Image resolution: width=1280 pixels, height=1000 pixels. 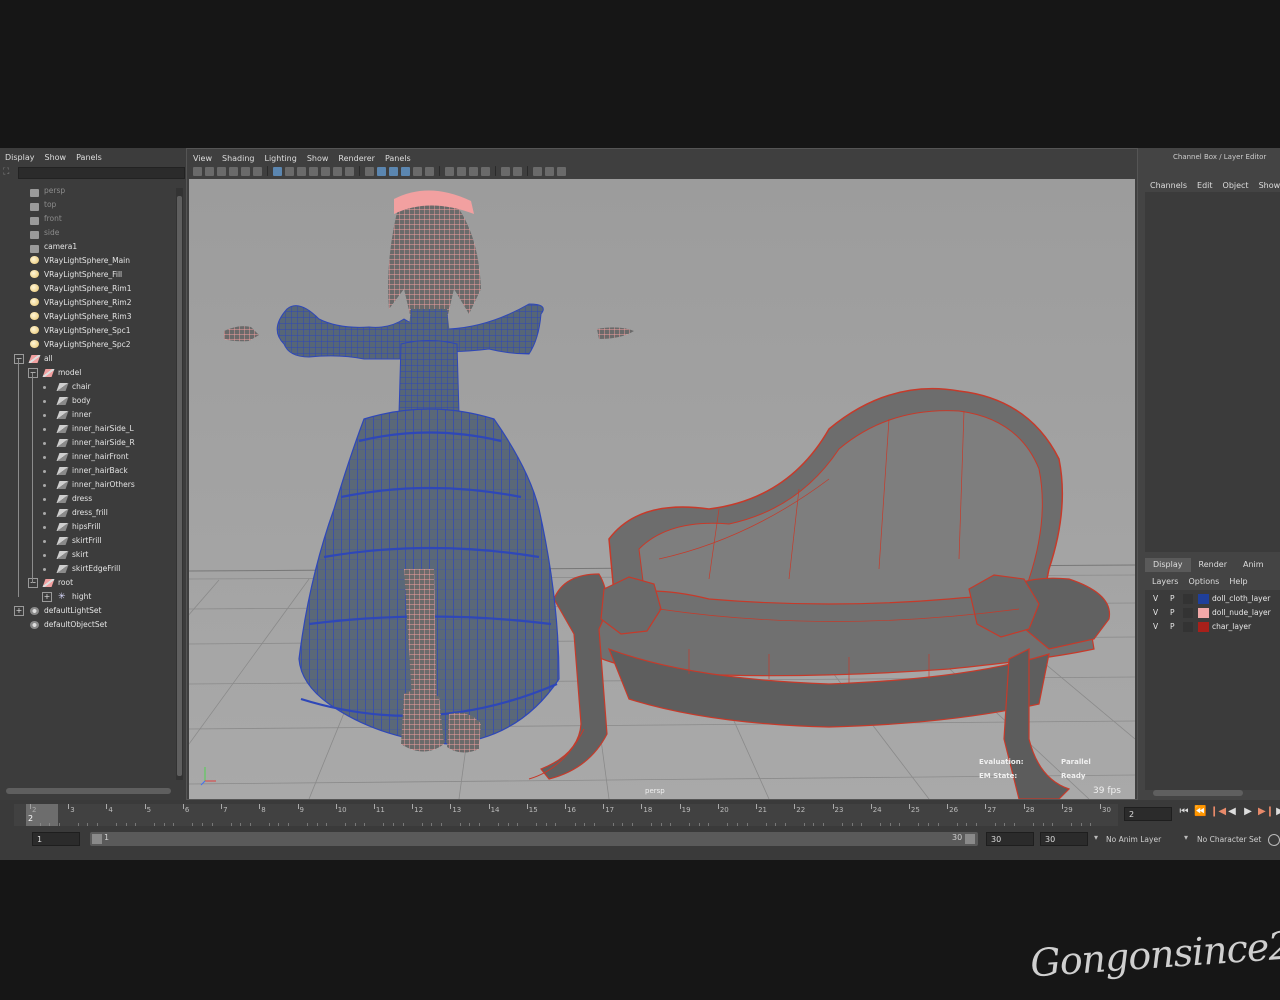 I want to click on outliner-item: VRayLightSphere_Fill, so click(x=88, y=275).